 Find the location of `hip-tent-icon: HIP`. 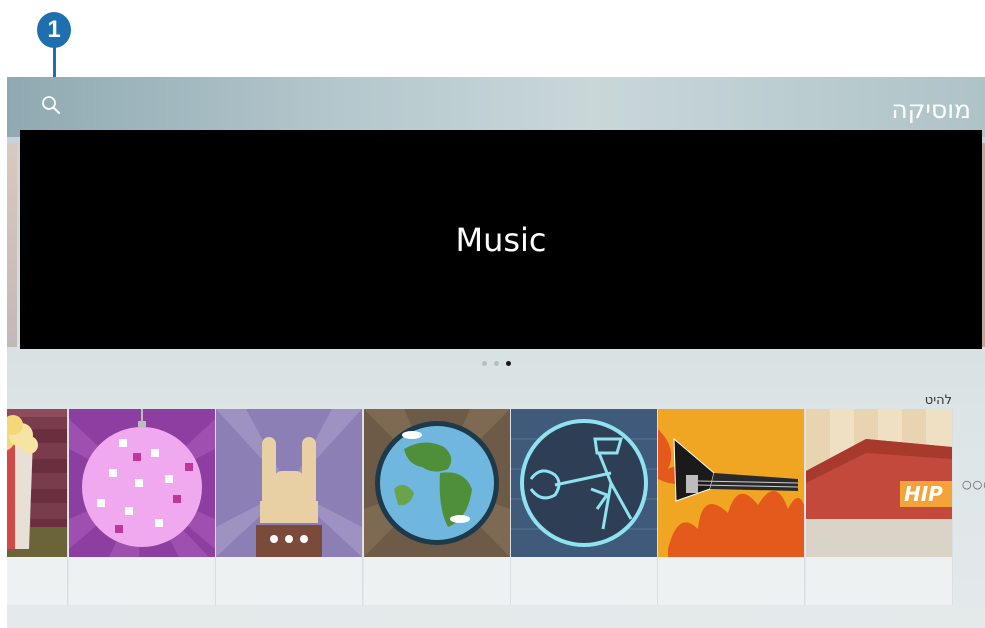

hip-tent-icon: HIP is located at coordinates (879, 483).